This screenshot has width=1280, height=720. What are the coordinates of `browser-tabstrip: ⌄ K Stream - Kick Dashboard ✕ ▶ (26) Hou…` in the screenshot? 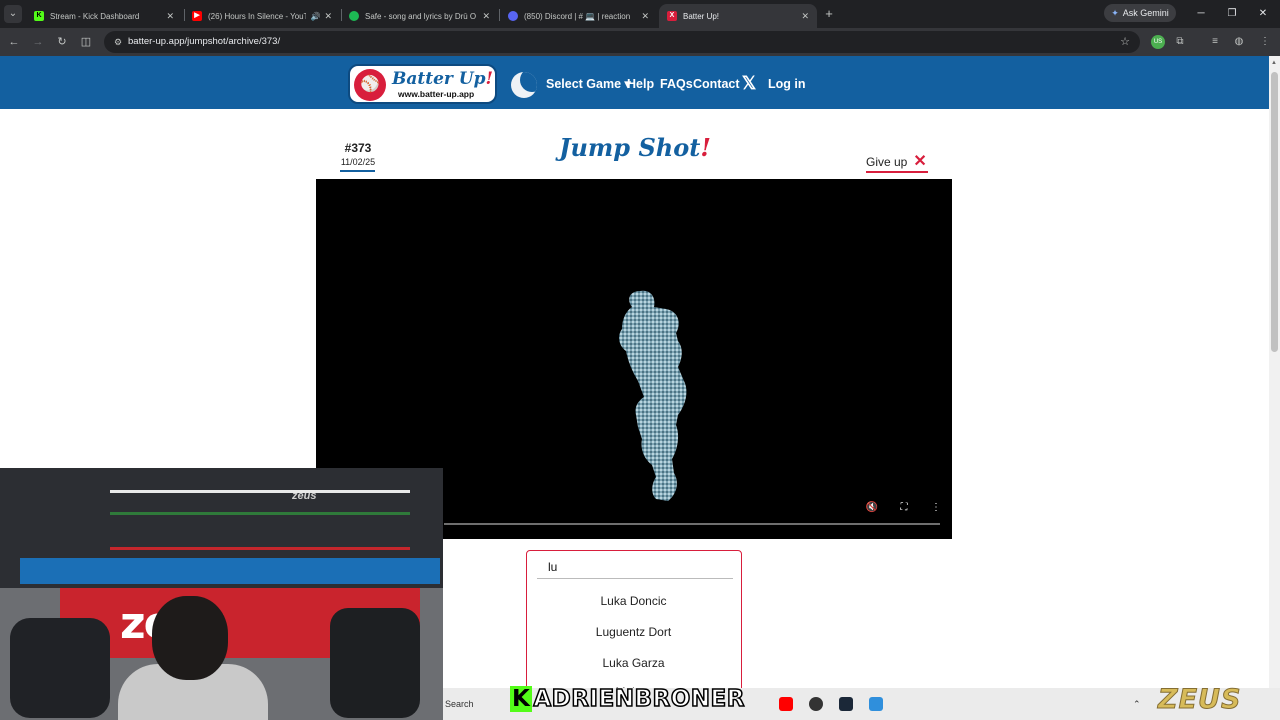 It's located at (640, 14).